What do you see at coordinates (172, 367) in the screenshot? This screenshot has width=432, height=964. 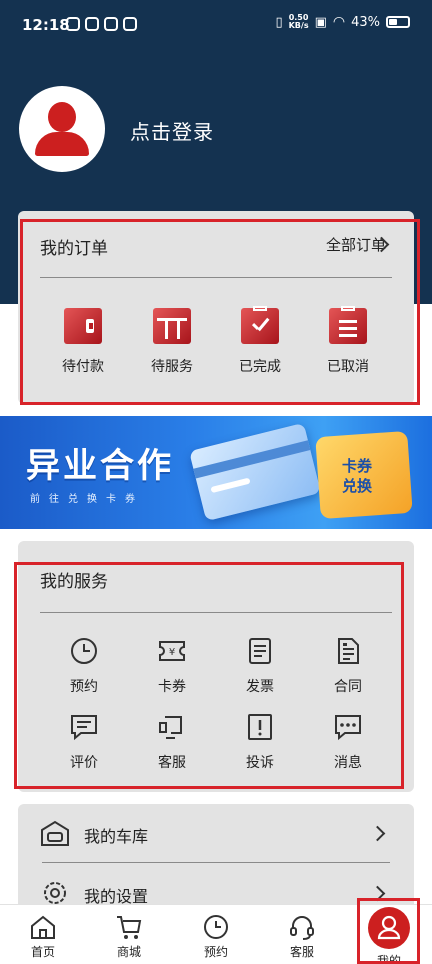 I see `order-label: 待服务` at bounding box center [172, 367].